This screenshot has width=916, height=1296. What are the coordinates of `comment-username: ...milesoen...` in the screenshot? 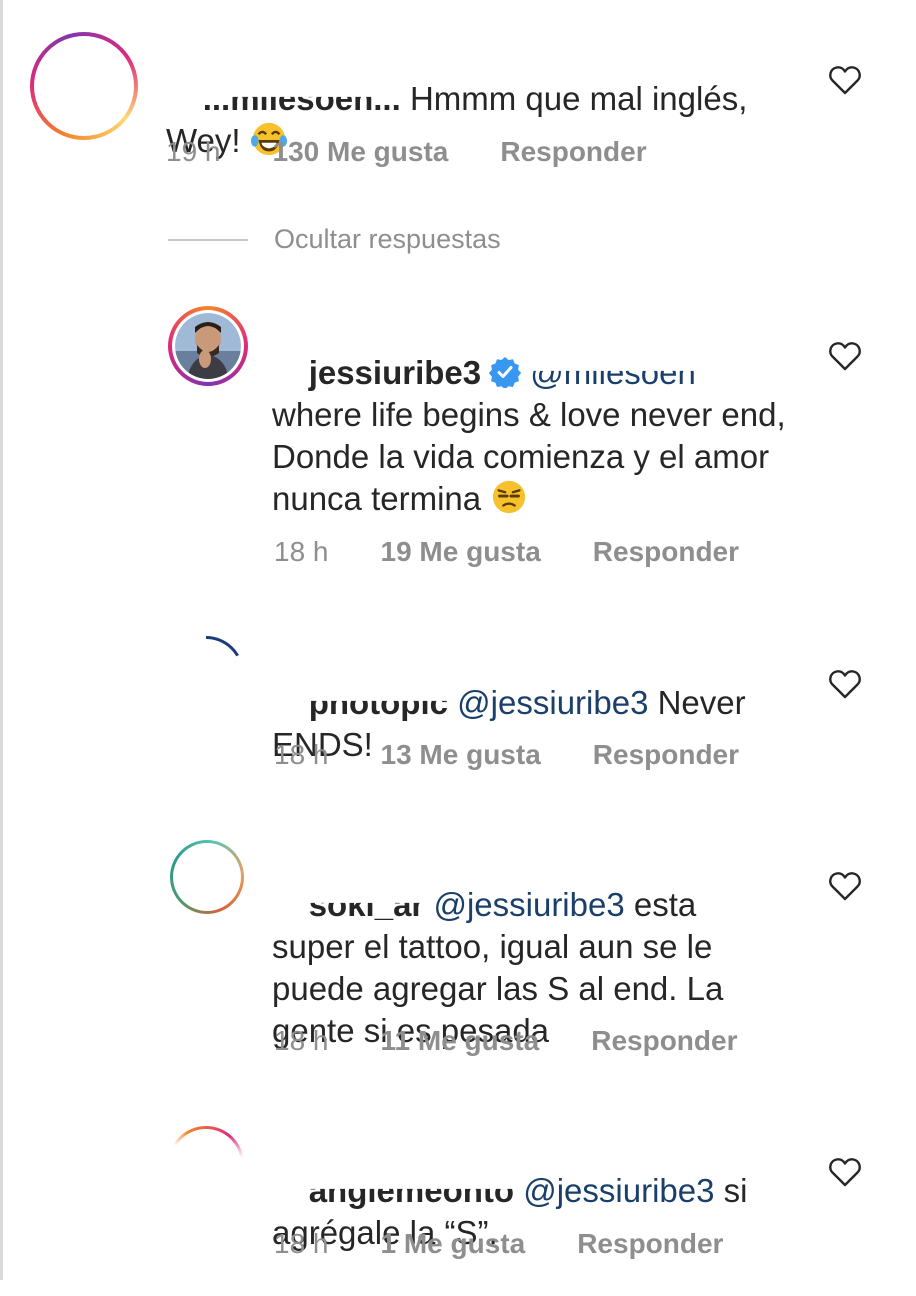 It's located at (302, 108).